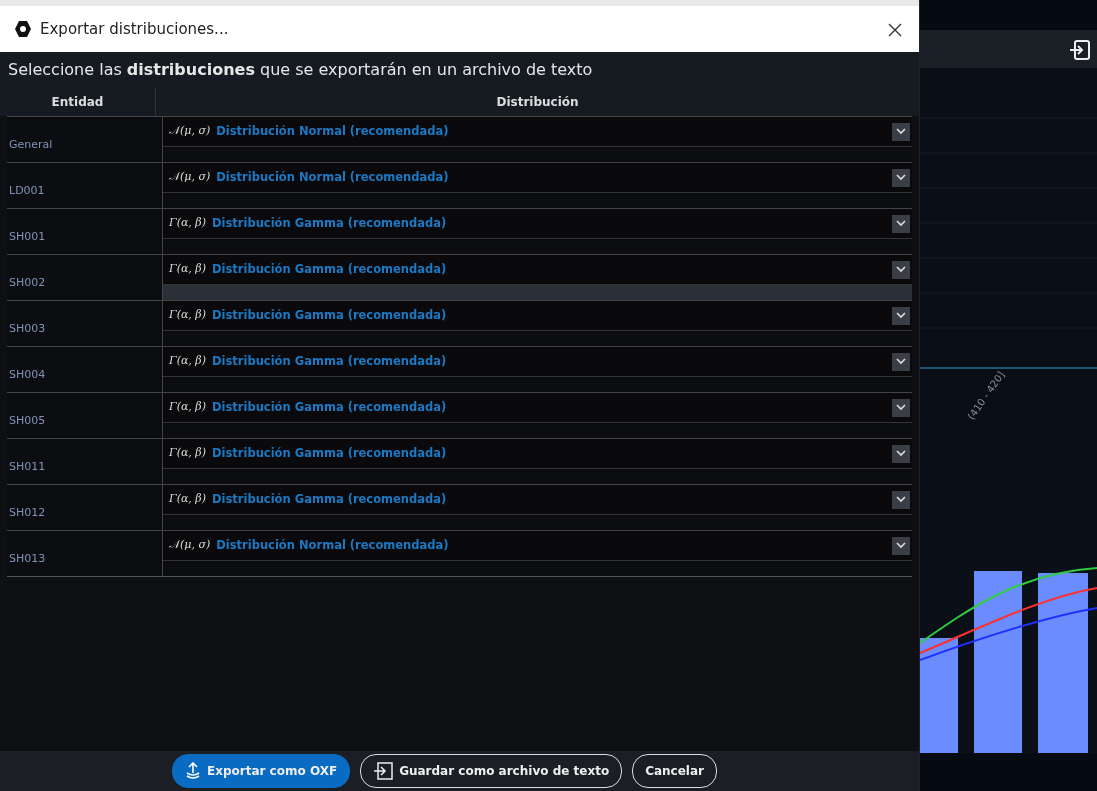 The height and width of the screenshot is (791, 1097). I want to click on save-button: Guardar como archivo de texto, so click(491, 771).